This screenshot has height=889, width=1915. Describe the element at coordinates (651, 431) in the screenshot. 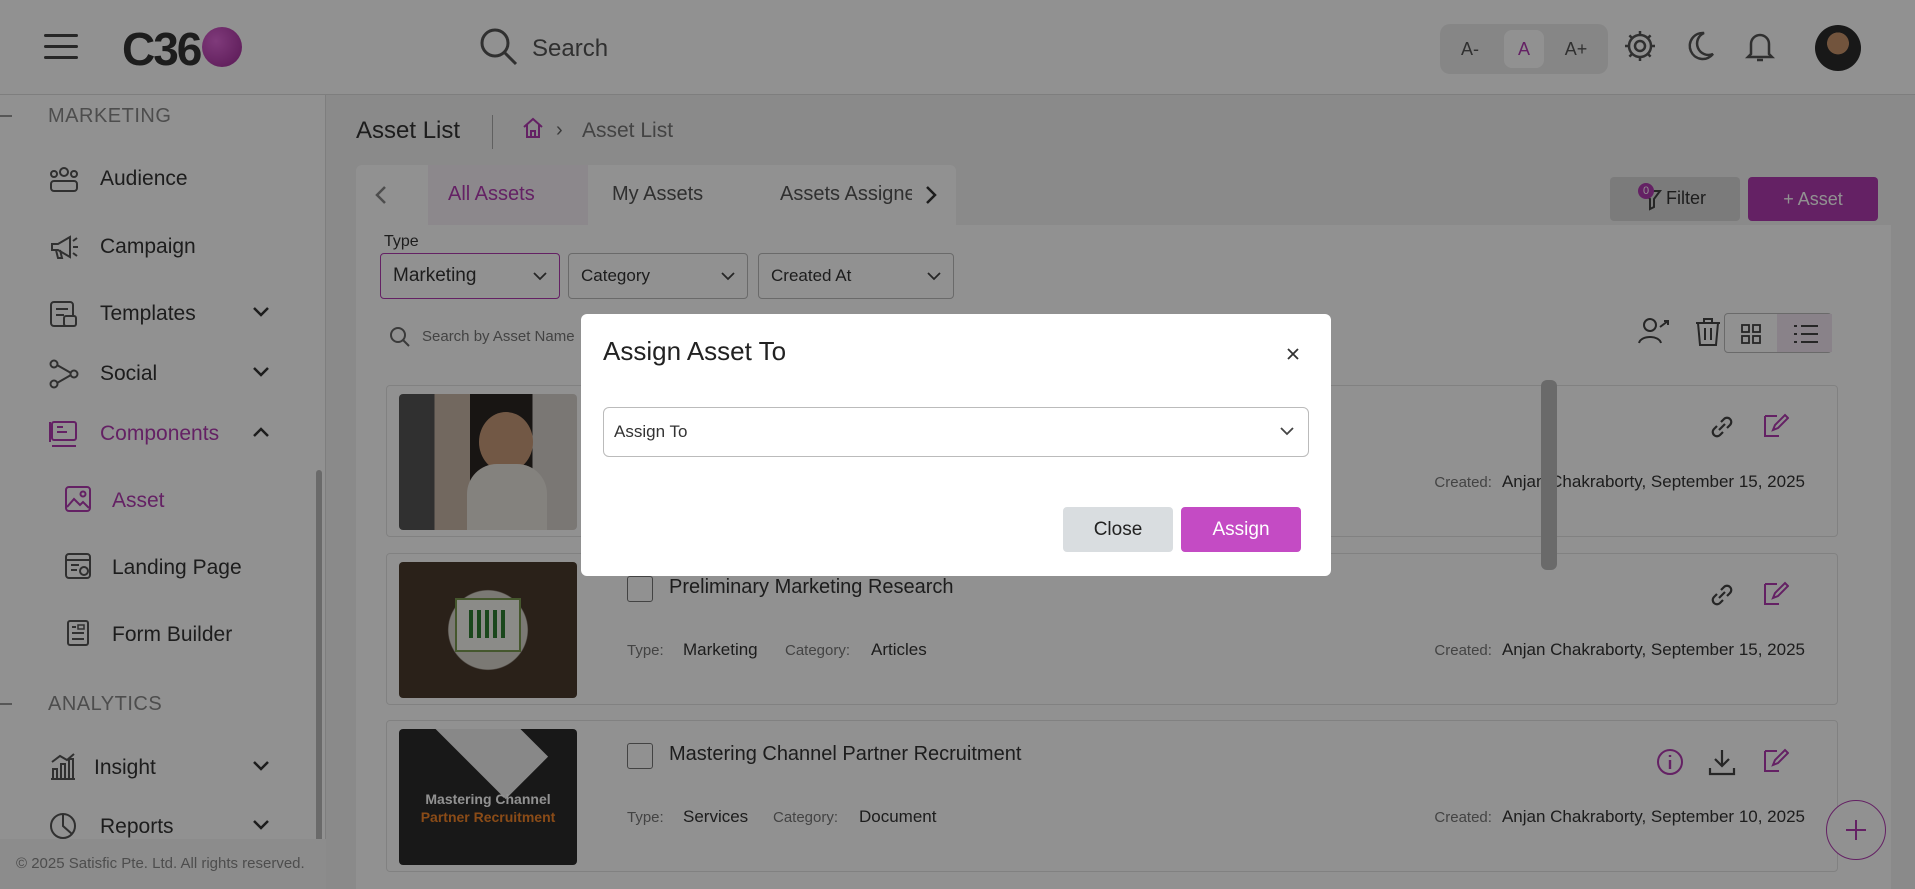

I see `assign-to-placeholder: Assign To` at that location.